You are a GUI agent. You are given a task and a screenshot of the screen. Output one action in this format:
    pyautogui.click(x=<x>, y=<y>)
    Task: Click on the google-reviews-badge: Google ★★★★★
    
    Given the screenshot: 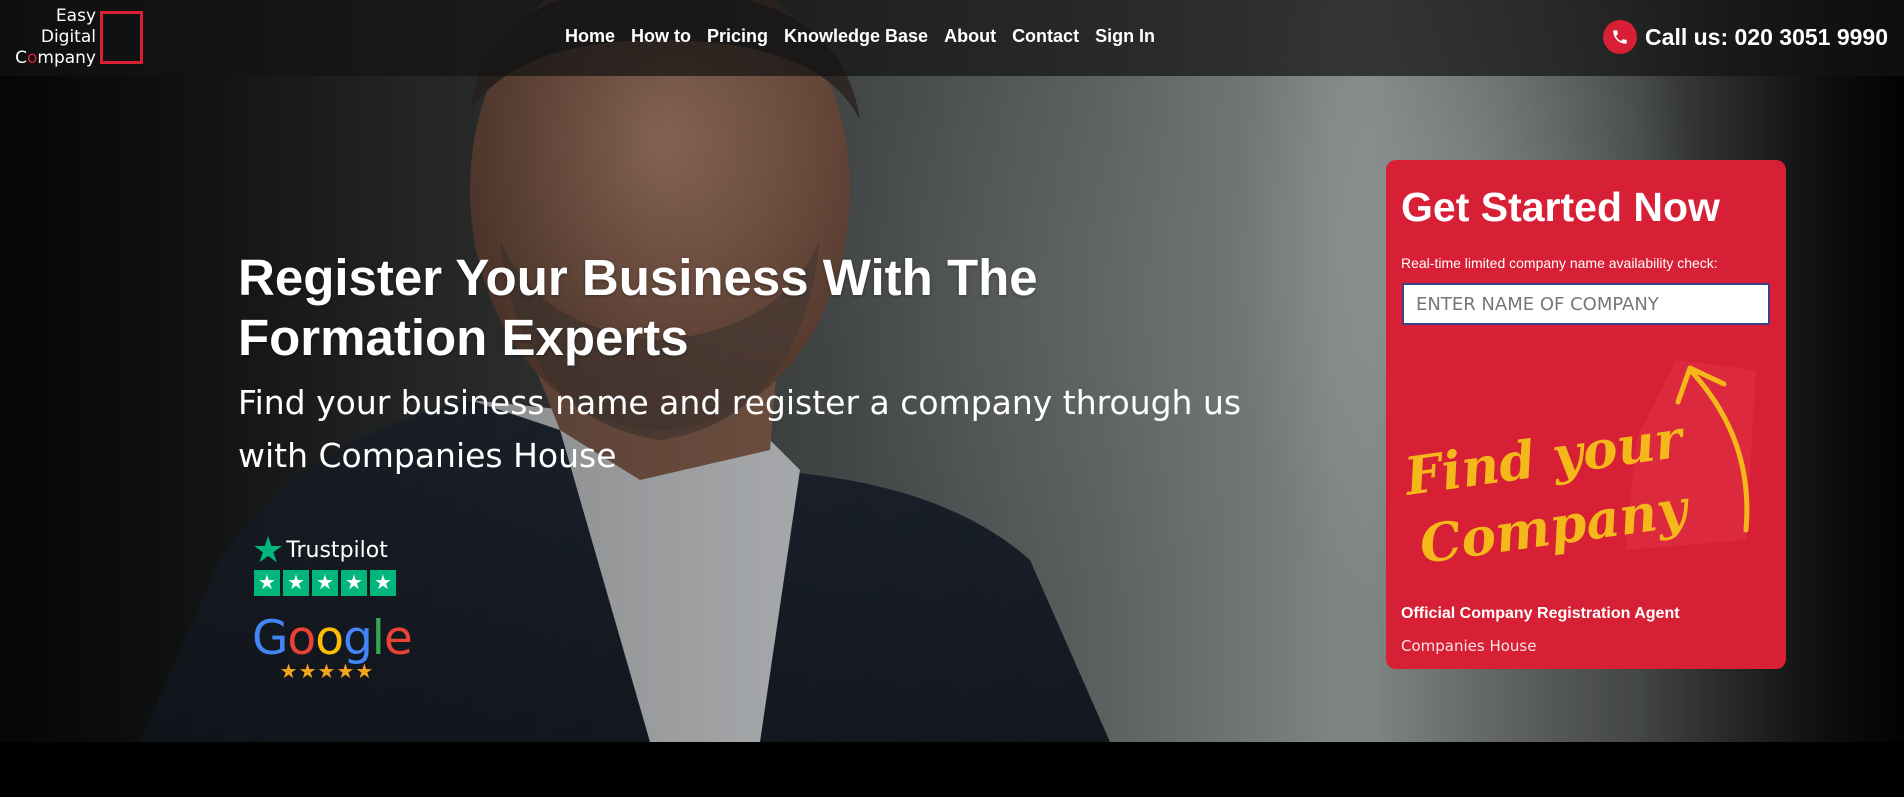 What is the action you would take?
    pyautogui.click(x=332, y=647)
    